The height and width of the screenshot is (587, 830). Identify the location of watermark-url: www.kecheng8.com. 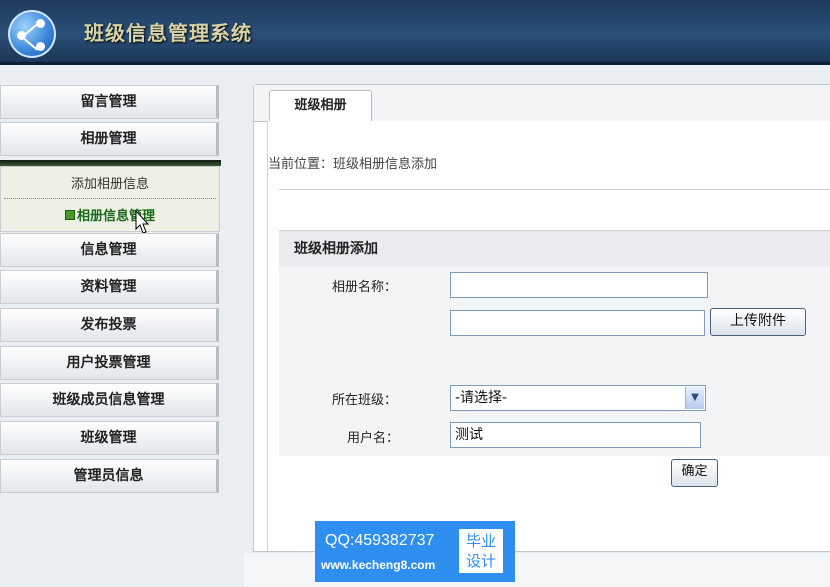
(378, 565).